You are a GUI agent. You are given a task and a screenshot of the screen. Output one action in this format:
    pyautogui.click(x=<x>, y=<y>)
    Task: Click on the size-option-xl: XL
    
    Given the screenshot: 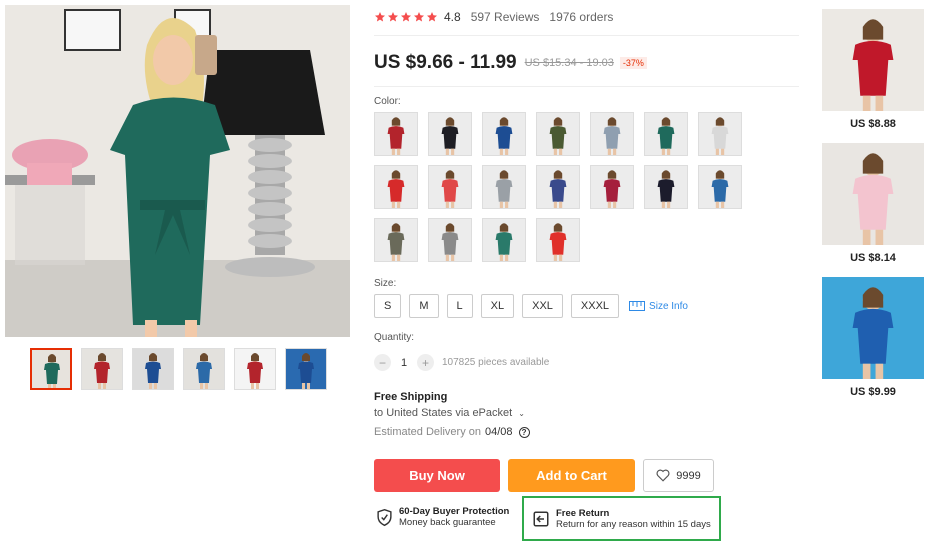 What is the action you would take?
    pyautogui.click(x=497, y=306)
    